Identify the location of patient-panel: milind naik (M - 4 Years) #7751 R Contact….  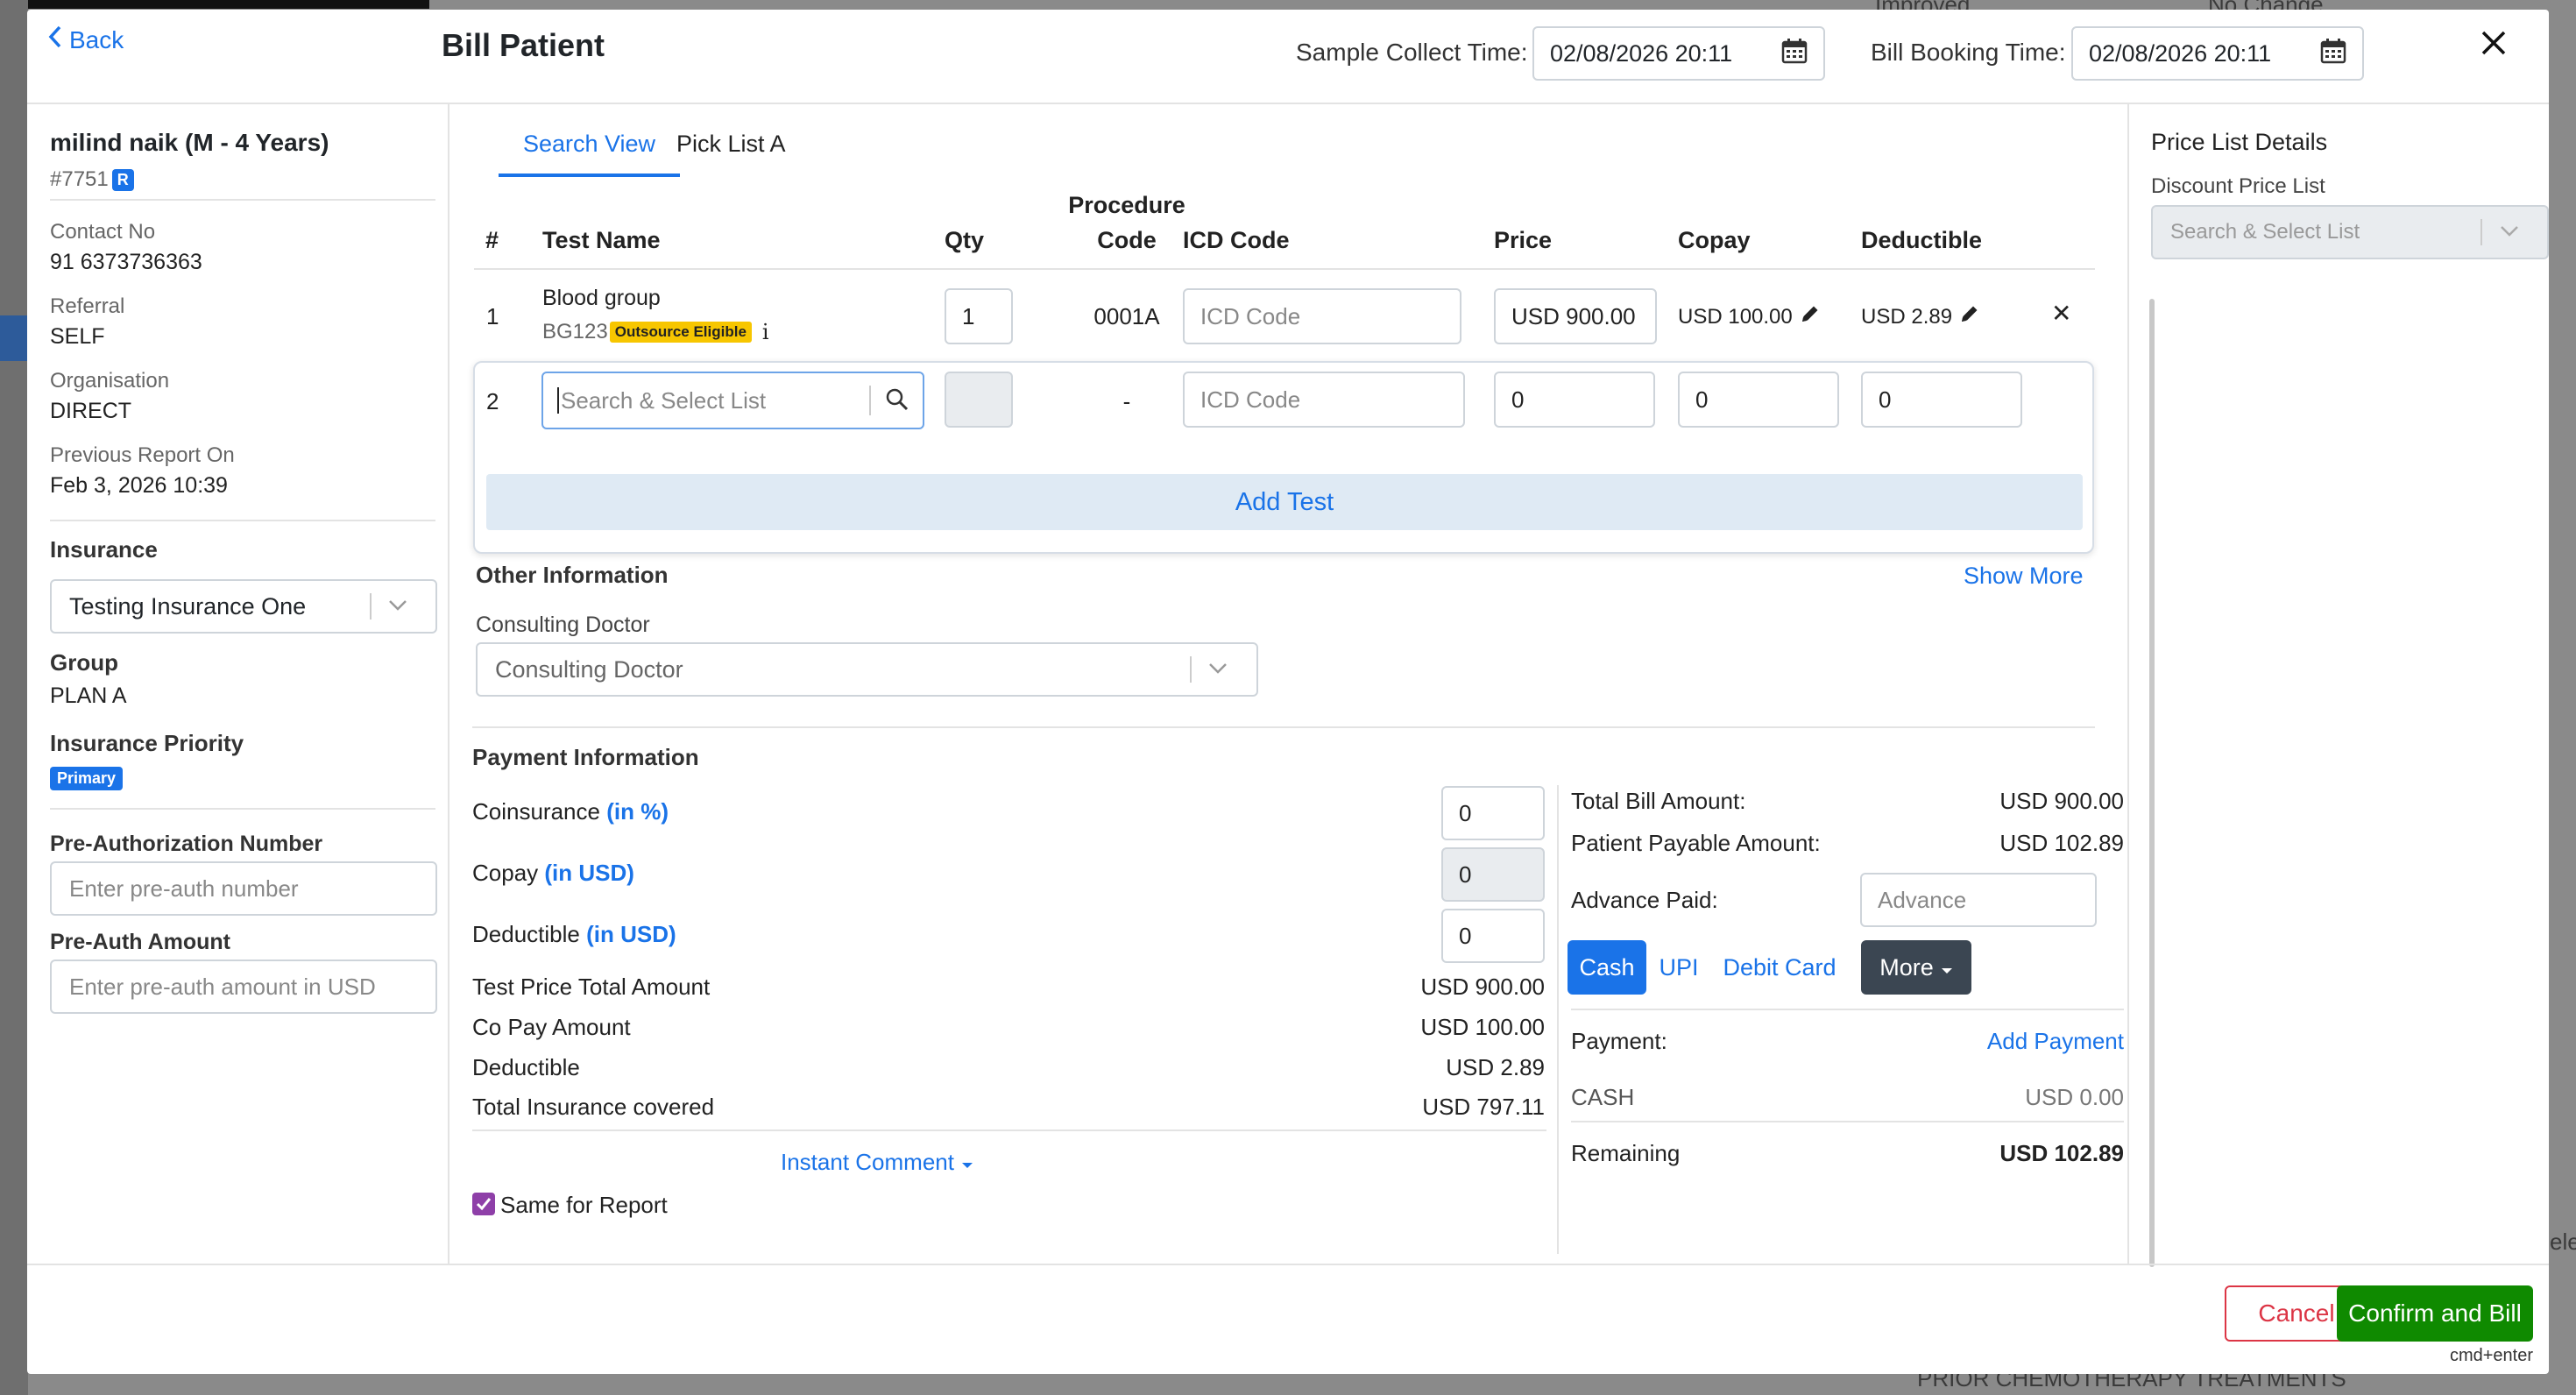
(238, 684).